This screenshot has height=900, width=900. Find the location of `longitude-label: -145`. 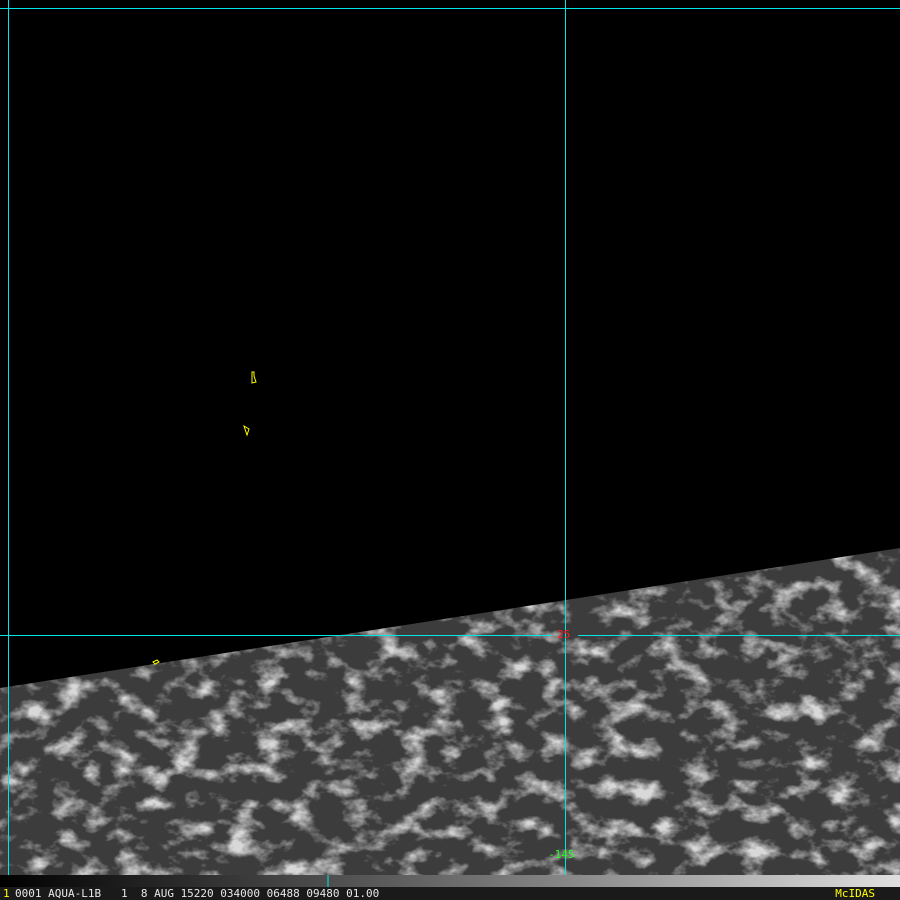

longitude-label: -145 is located at coordinates (561, 854).